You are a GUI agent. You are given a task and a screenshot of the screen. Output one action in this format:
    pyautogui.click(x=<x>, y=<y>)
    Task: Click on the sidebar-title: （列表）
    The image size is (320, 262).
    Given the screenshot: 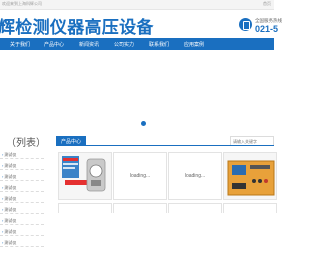 What is the action you would take?
    pyautogui.click(x=26, y=143)
    